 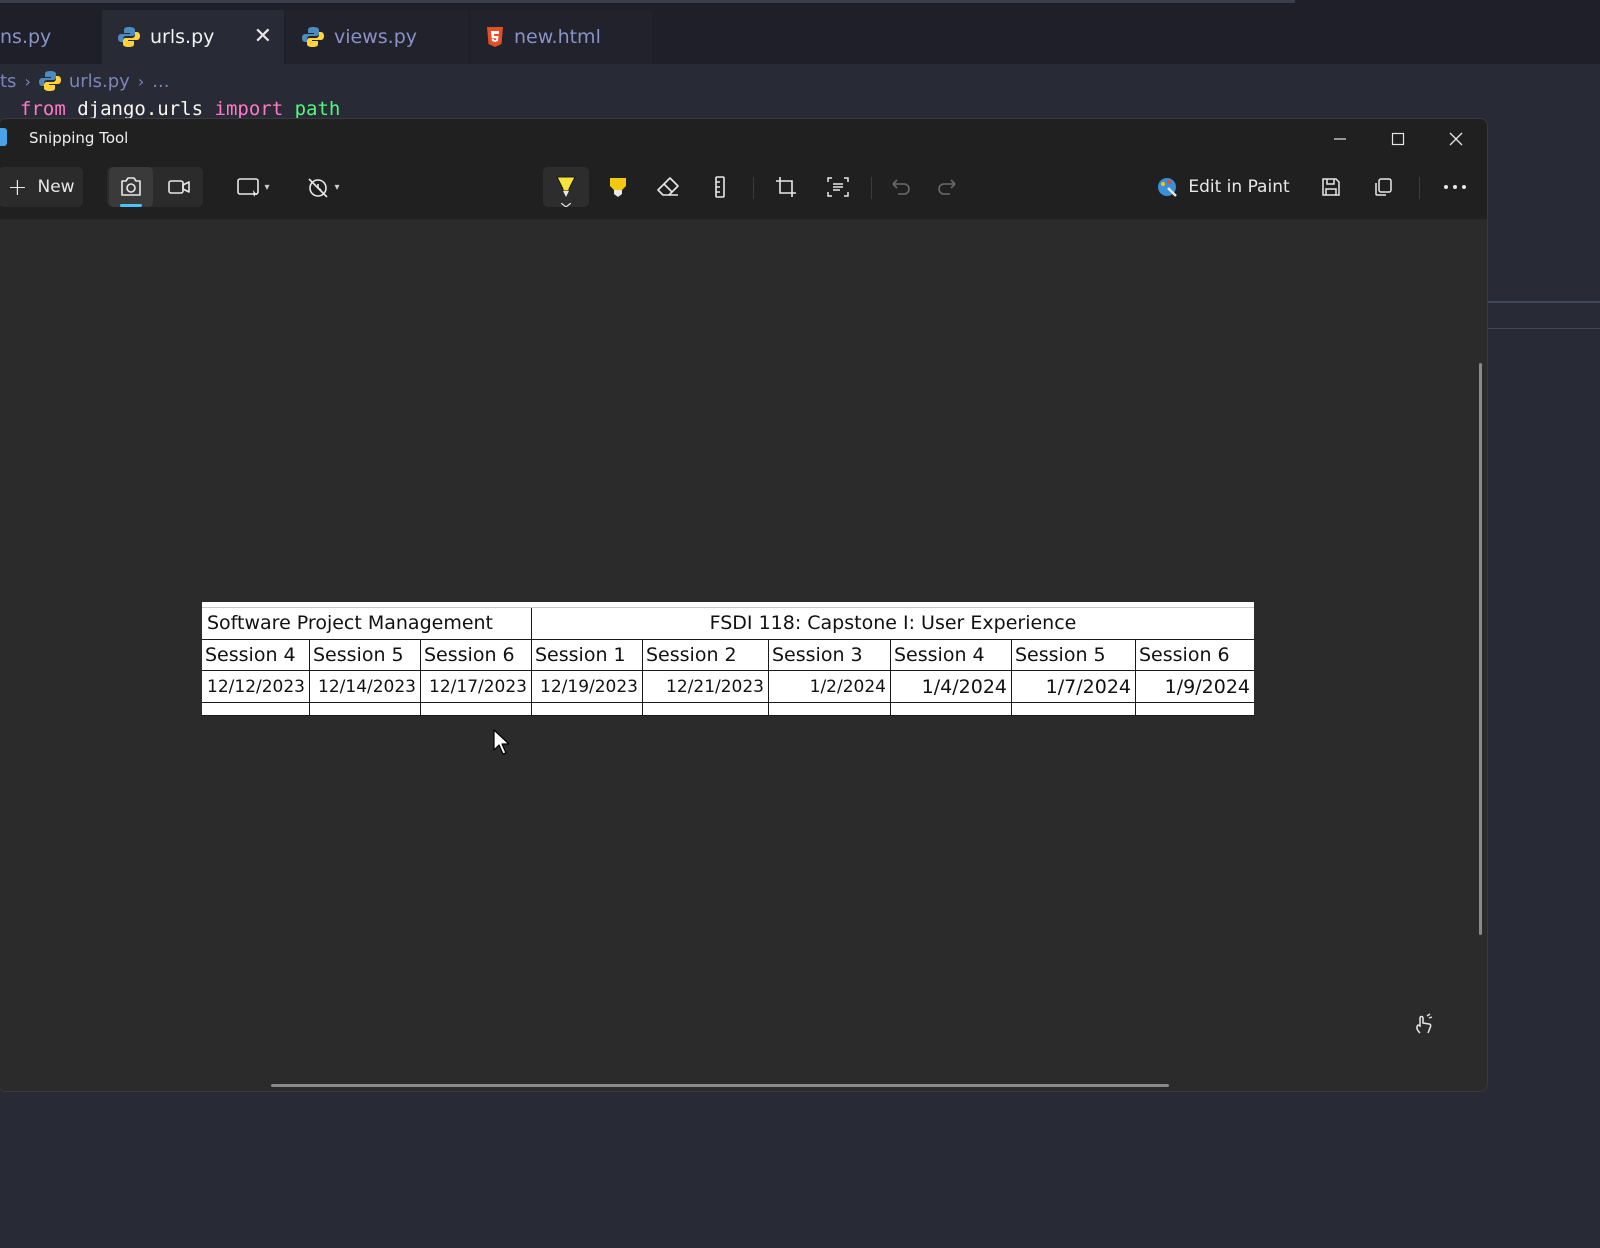 I want to click on close-icon, so click(x=1456, y=139).